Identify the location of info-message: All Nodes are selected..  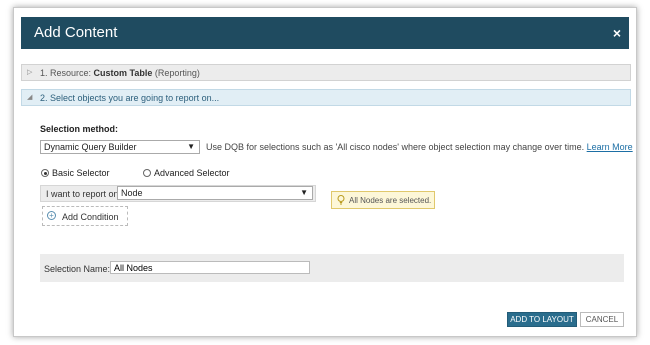
(383, 200).